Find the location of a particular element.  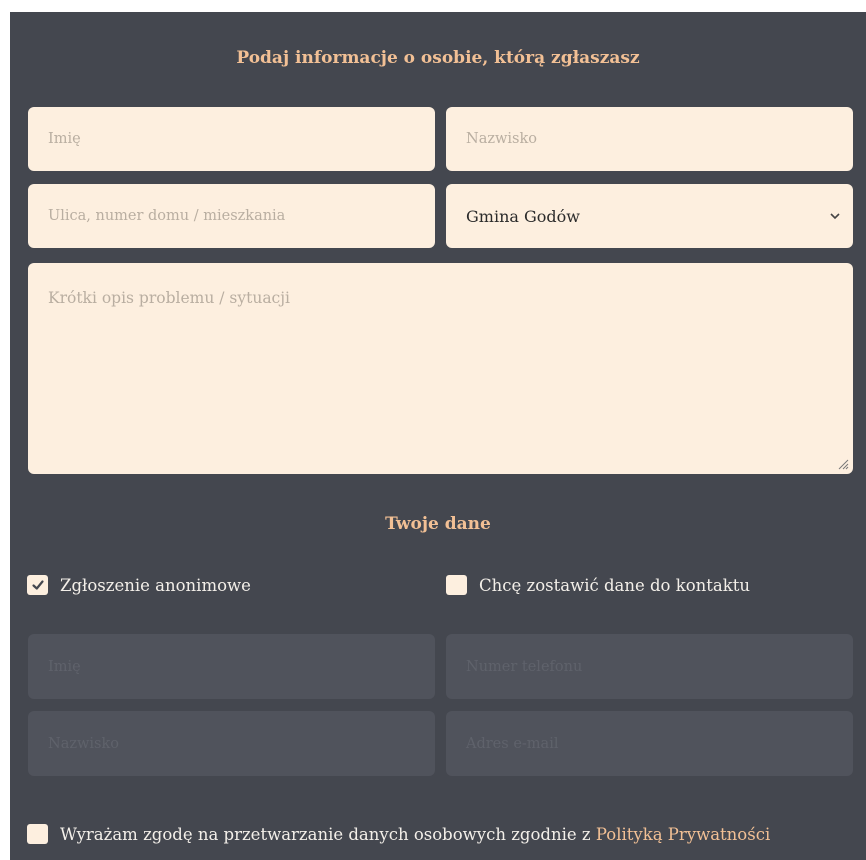

check-icon is located at coordinates (37, 585).